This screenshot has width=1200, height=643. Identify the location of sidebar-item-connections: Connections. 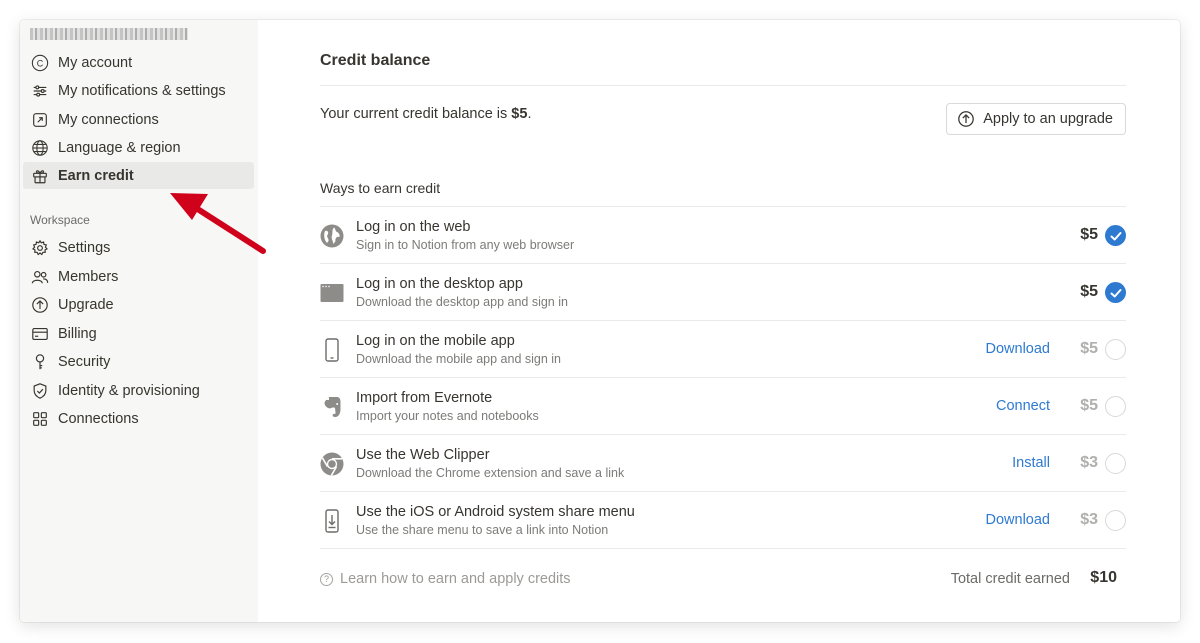
(138, 418).